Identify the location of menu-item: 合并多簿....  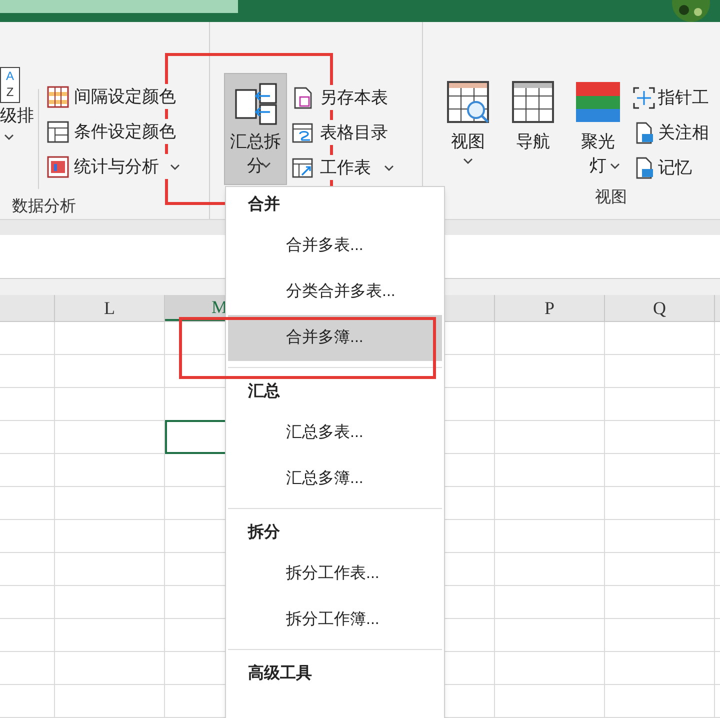
(335, 338).